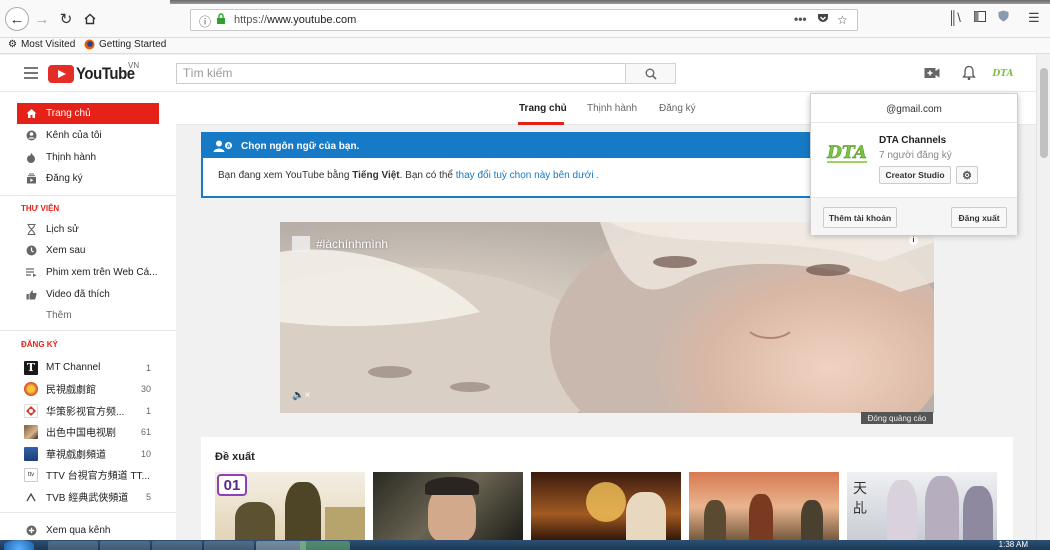  What do you see at coordinates (969, 73) in the screenshot?
I see `bell-icon` at bounding box center [969, 73].